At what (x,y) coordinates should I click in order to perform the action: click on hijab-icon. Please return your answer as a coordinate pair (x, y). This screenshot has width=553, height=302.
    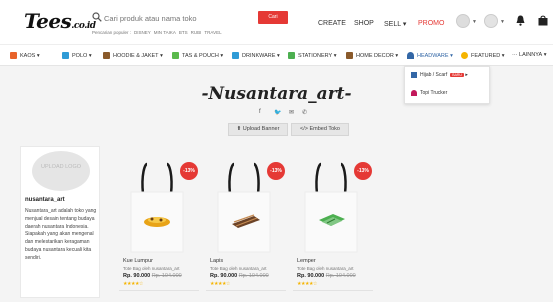
    Looking at the image, I should click on (414, 75).